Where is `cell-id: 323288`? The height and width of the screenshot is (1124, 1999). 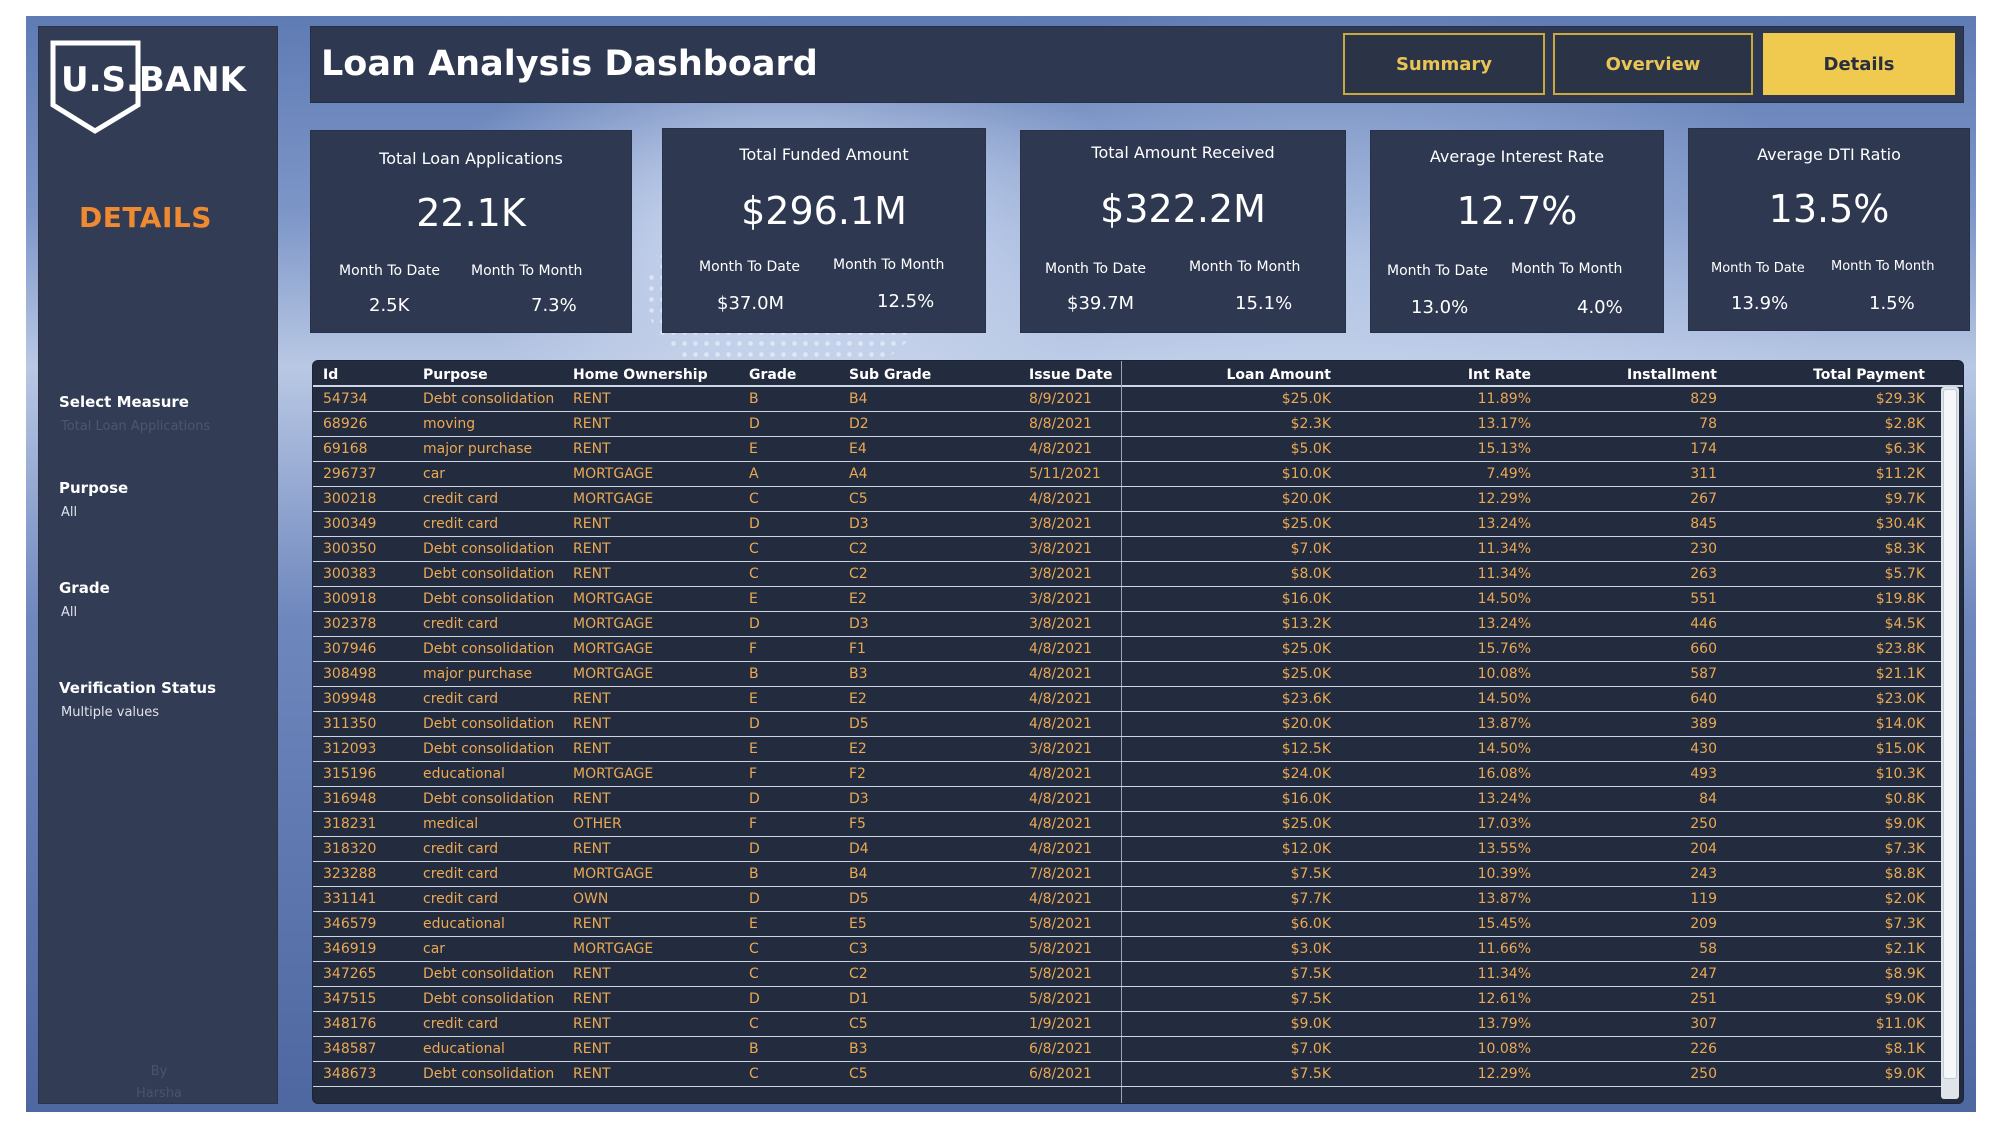
cell-id: 323288 is located at coordinates (350, 874).